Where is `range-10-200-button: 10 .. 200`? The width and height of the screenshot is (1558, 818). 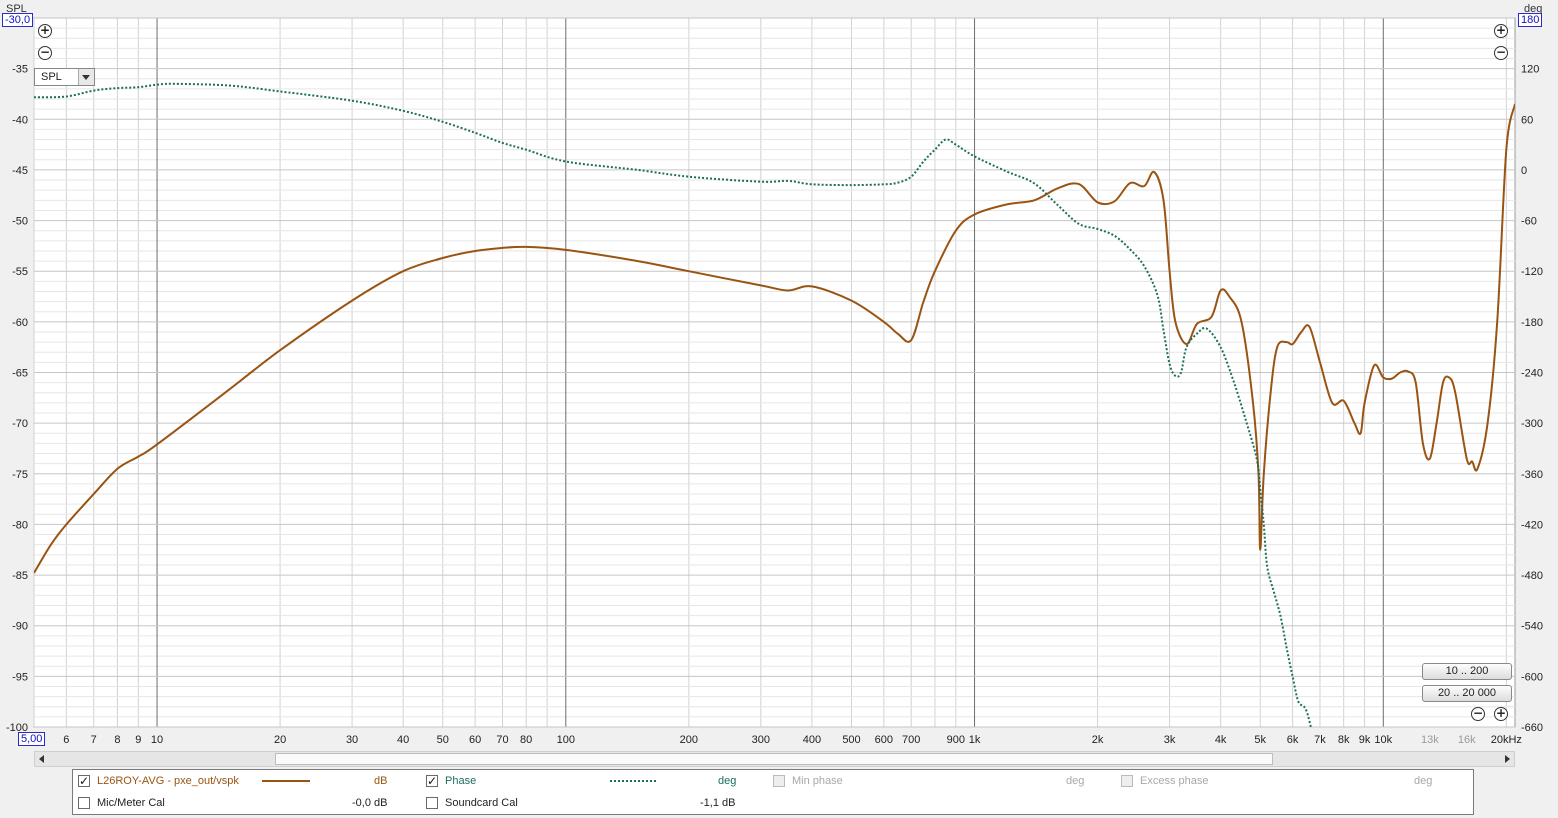
range-10-200-button: 10 .. 200 is located at coordinates (1467, 671).